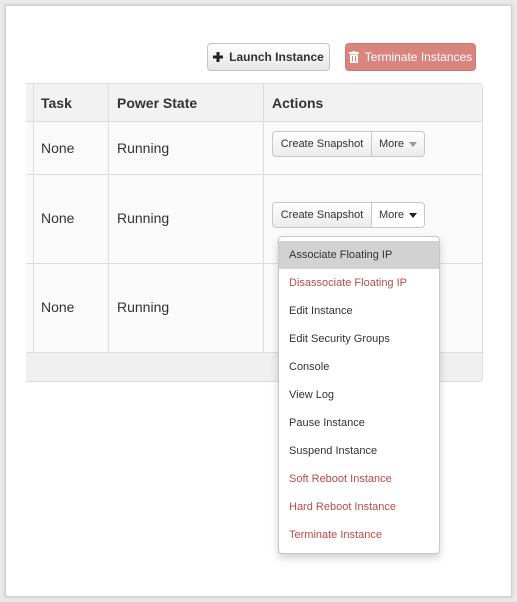 The image size is (517, 602). Describe the element at coordinates (353, 57) in the screenshot. I see `trash-icon` at that location.